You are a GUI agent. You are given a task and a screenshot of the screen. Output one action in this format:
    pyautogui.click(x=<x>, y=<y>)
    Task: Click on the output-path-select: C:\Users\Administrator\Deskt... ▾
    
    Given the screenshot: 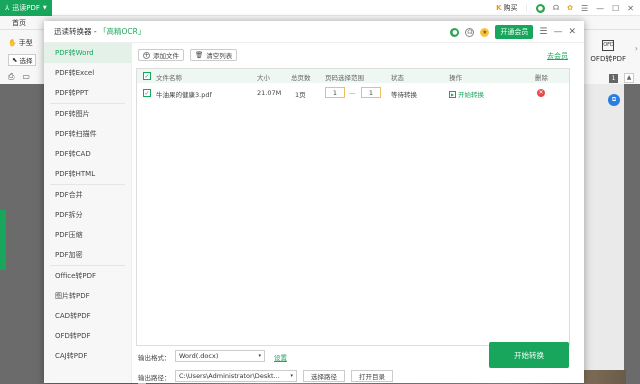 What is the action you would take?
    pyautogui.click(x=236, y=376)
    